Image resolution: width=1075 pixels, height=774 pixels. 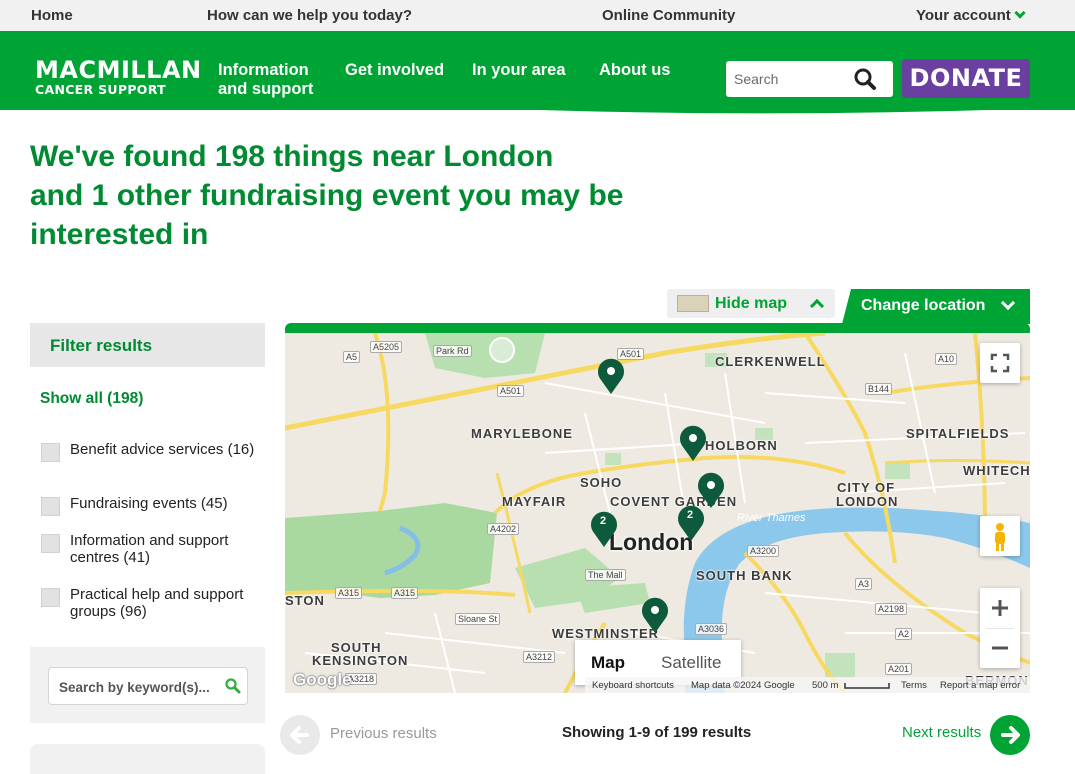 I want to click on scale-bar, so click(x=867, y=686).